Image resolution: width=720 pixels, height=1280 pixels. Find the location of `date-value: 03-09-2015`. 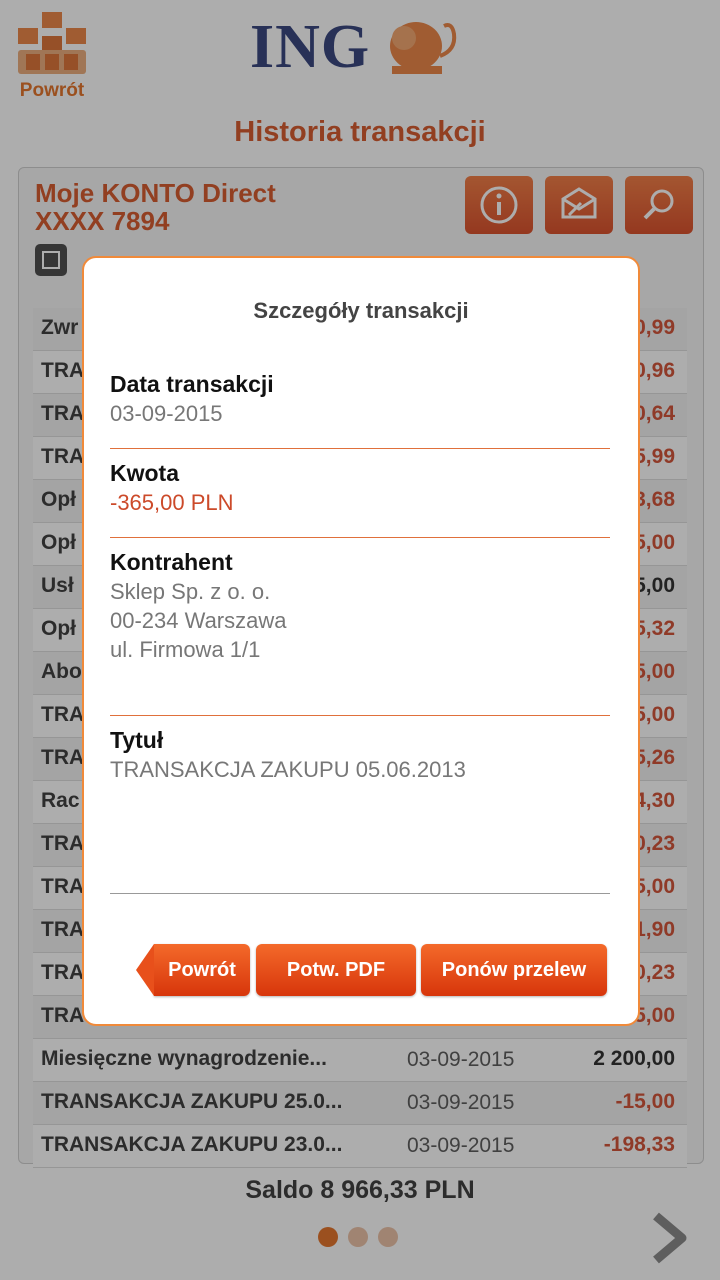

date-value: 03-09-2015 is located at coordinates (166, 413).